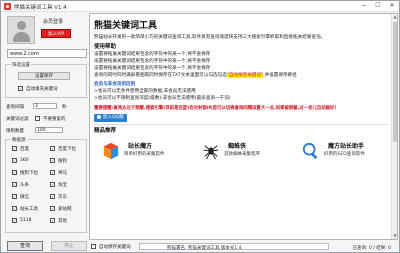 The width and height of the screenshot is (400, 253). I want to click on title-bar: 熊猫关键词工具 V1.4 — ☐ ✕, so click(200, 6).